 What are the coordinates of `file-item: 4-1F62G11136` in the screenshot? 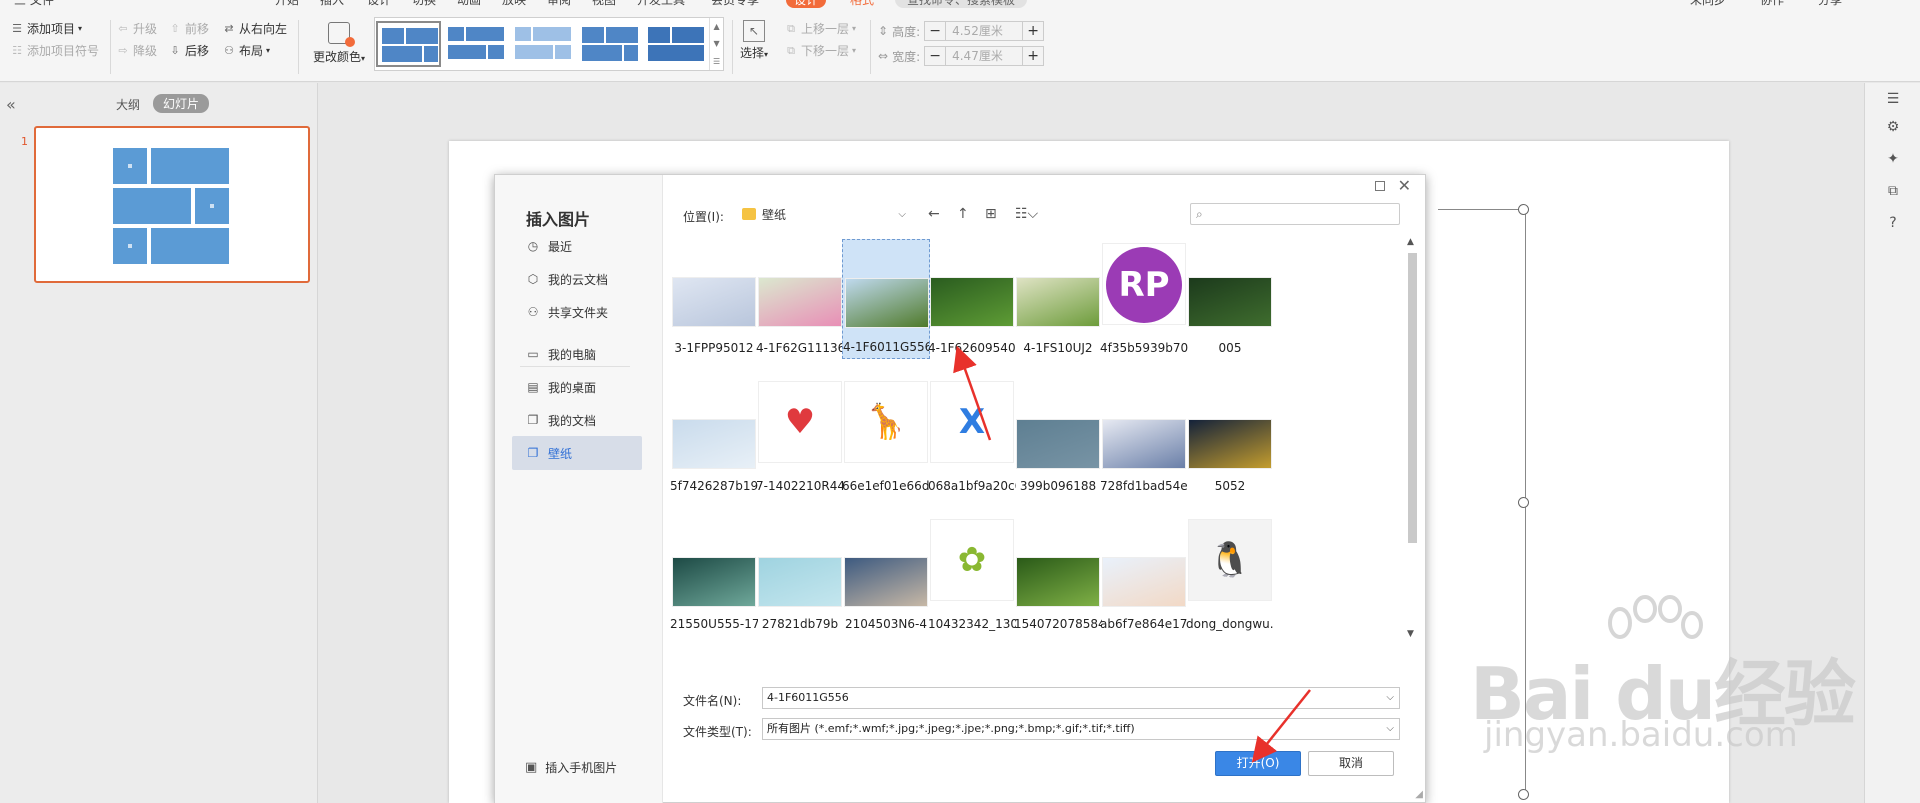 It's located at (800, 299).